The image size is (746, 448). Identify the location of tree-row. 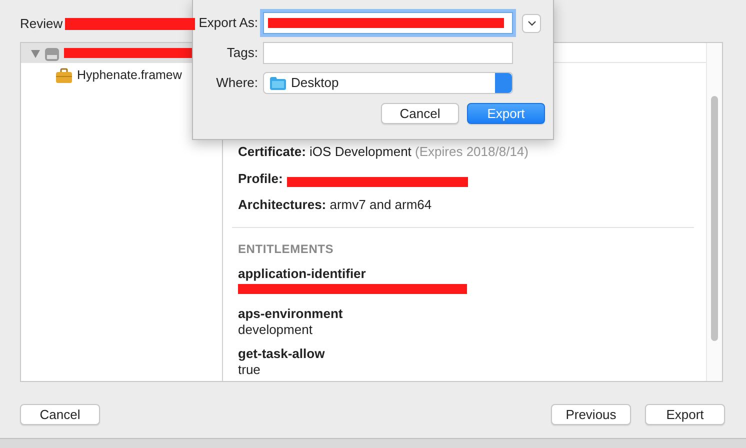
(106, 53).